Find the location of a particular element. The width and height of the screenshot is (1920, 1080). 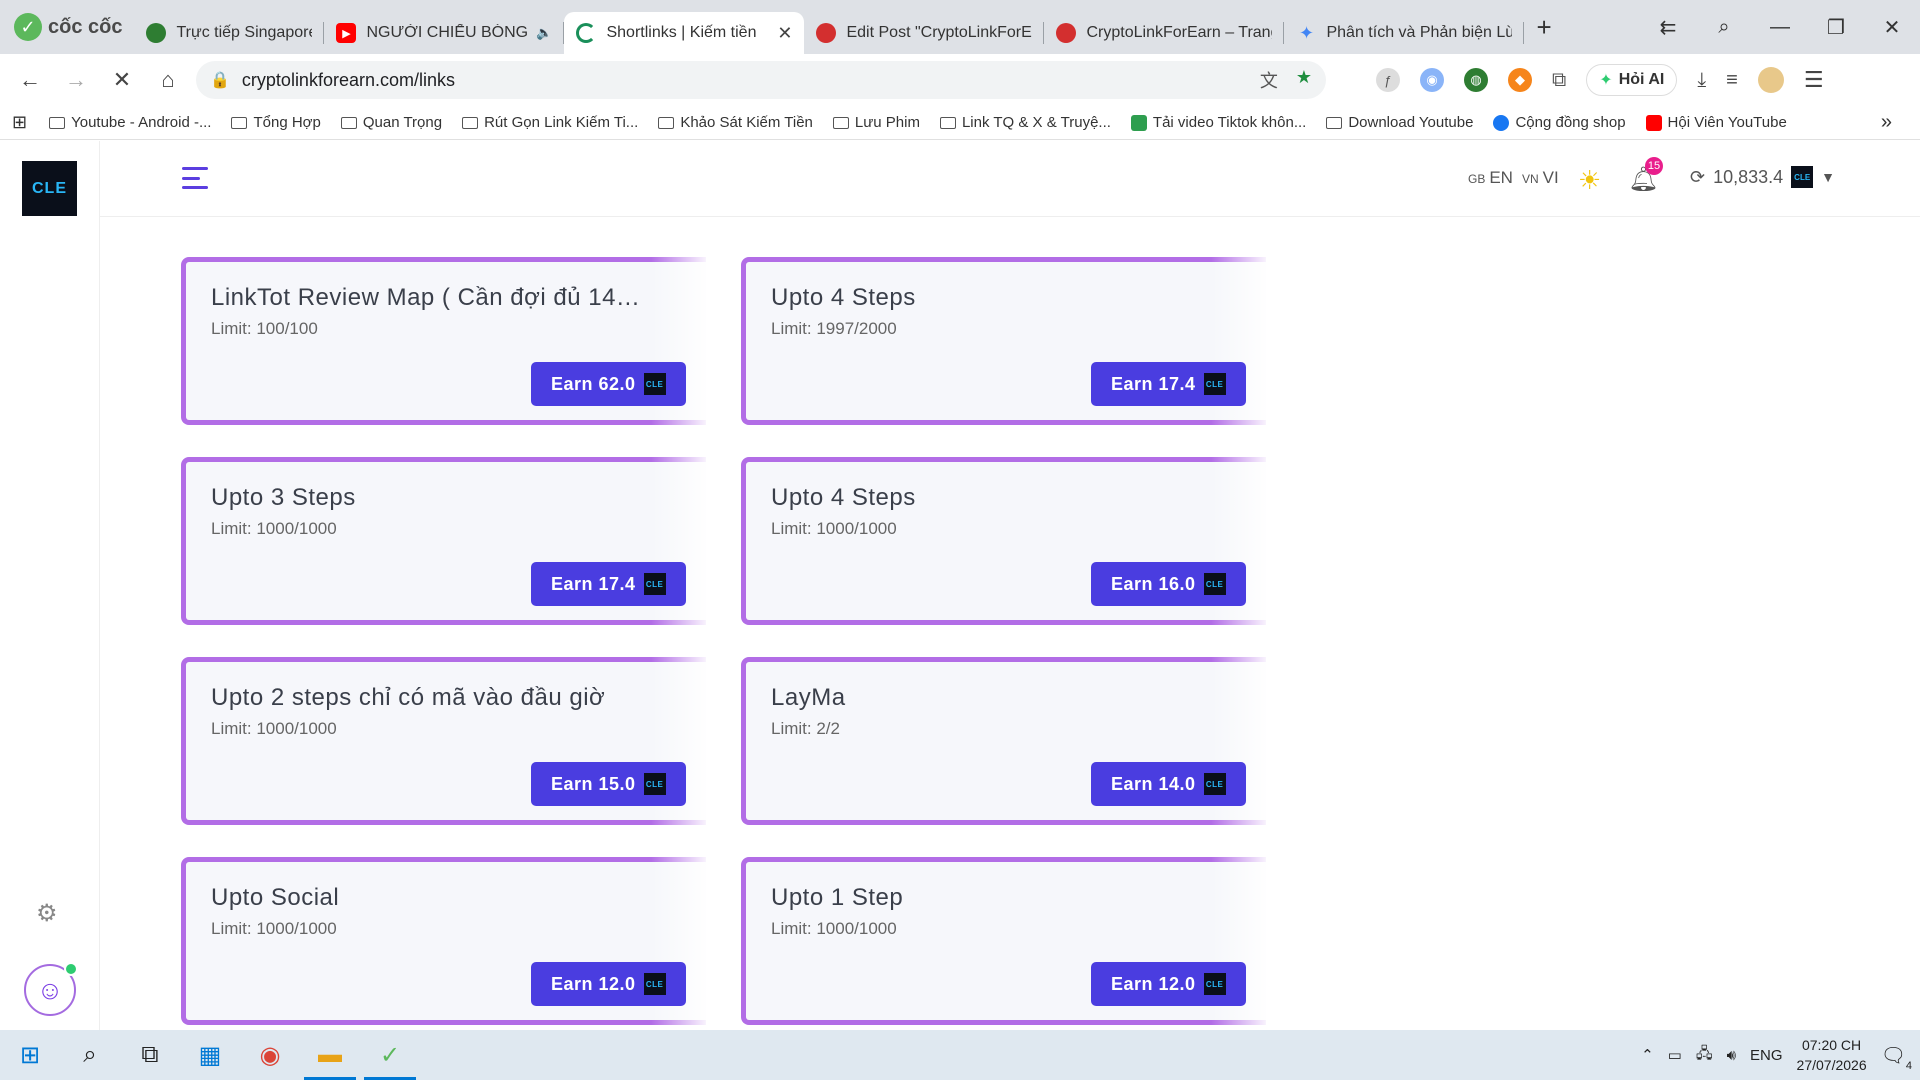

lang-vi-button: VN VI is located at coordinates (1540, 178).